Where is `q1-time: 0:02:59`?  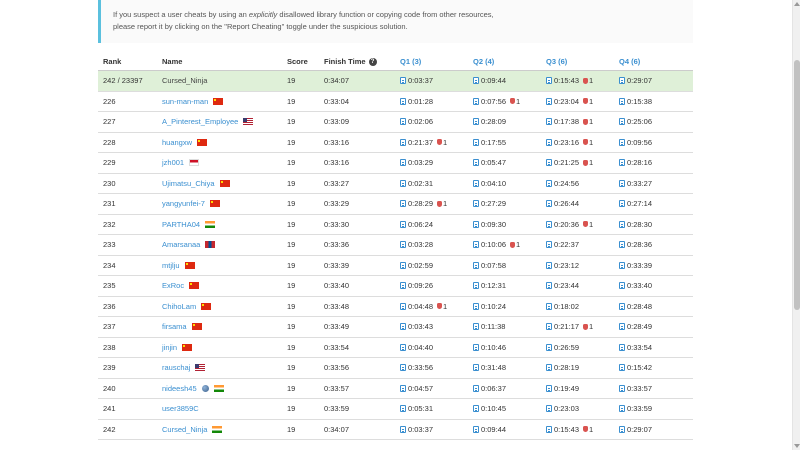 q1-time: 0:02:59 is located at coordinates (420, 265).